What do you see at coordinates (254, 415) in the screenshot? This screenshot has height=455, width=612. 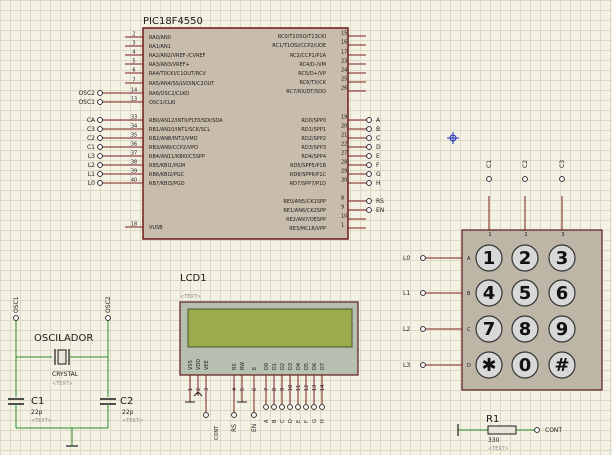 I see `lcd-en-terminal` at bounding box center [254, 415].